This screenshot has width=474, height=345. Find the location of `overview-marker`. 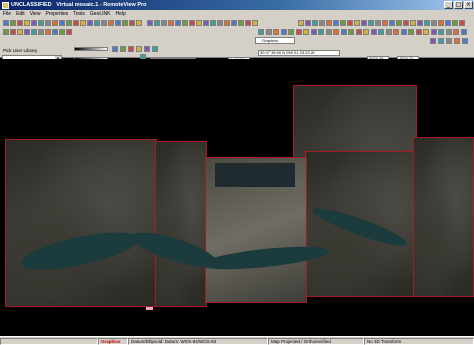

overview-marker is located at coordinates (149, 308).